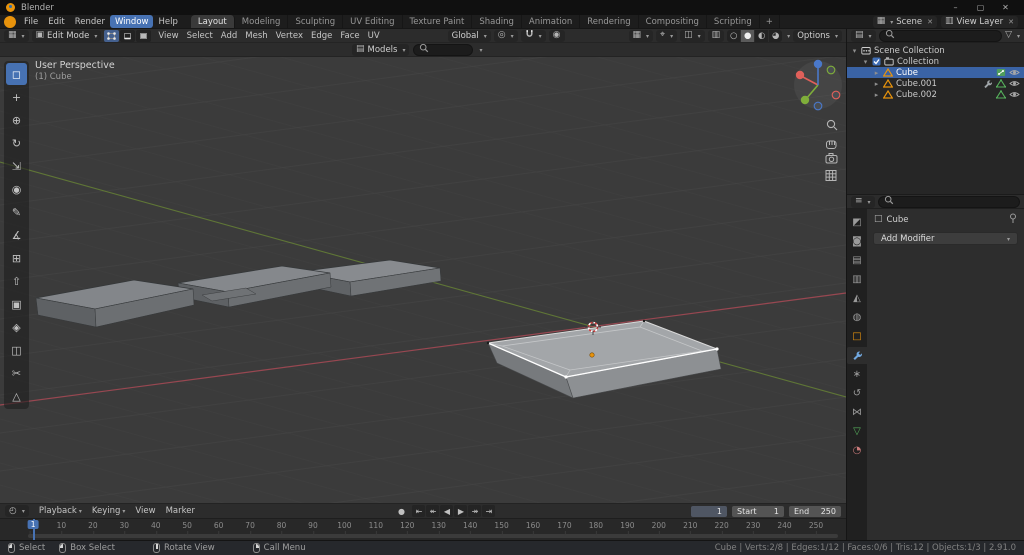 Image resolution: width=1024 pixels, height=555 pixels. I want to click on timeline-menu-playback: Playback, so click(60, 511).